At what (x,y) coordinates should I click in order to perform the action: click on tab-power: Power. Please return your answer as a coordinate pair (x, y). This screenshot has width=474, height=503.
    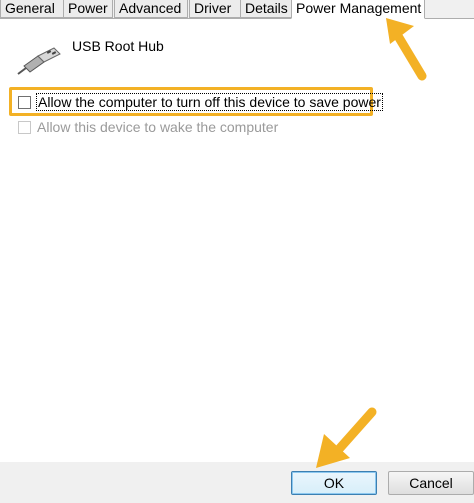
    Looking at the image, I should click on (88, 9).